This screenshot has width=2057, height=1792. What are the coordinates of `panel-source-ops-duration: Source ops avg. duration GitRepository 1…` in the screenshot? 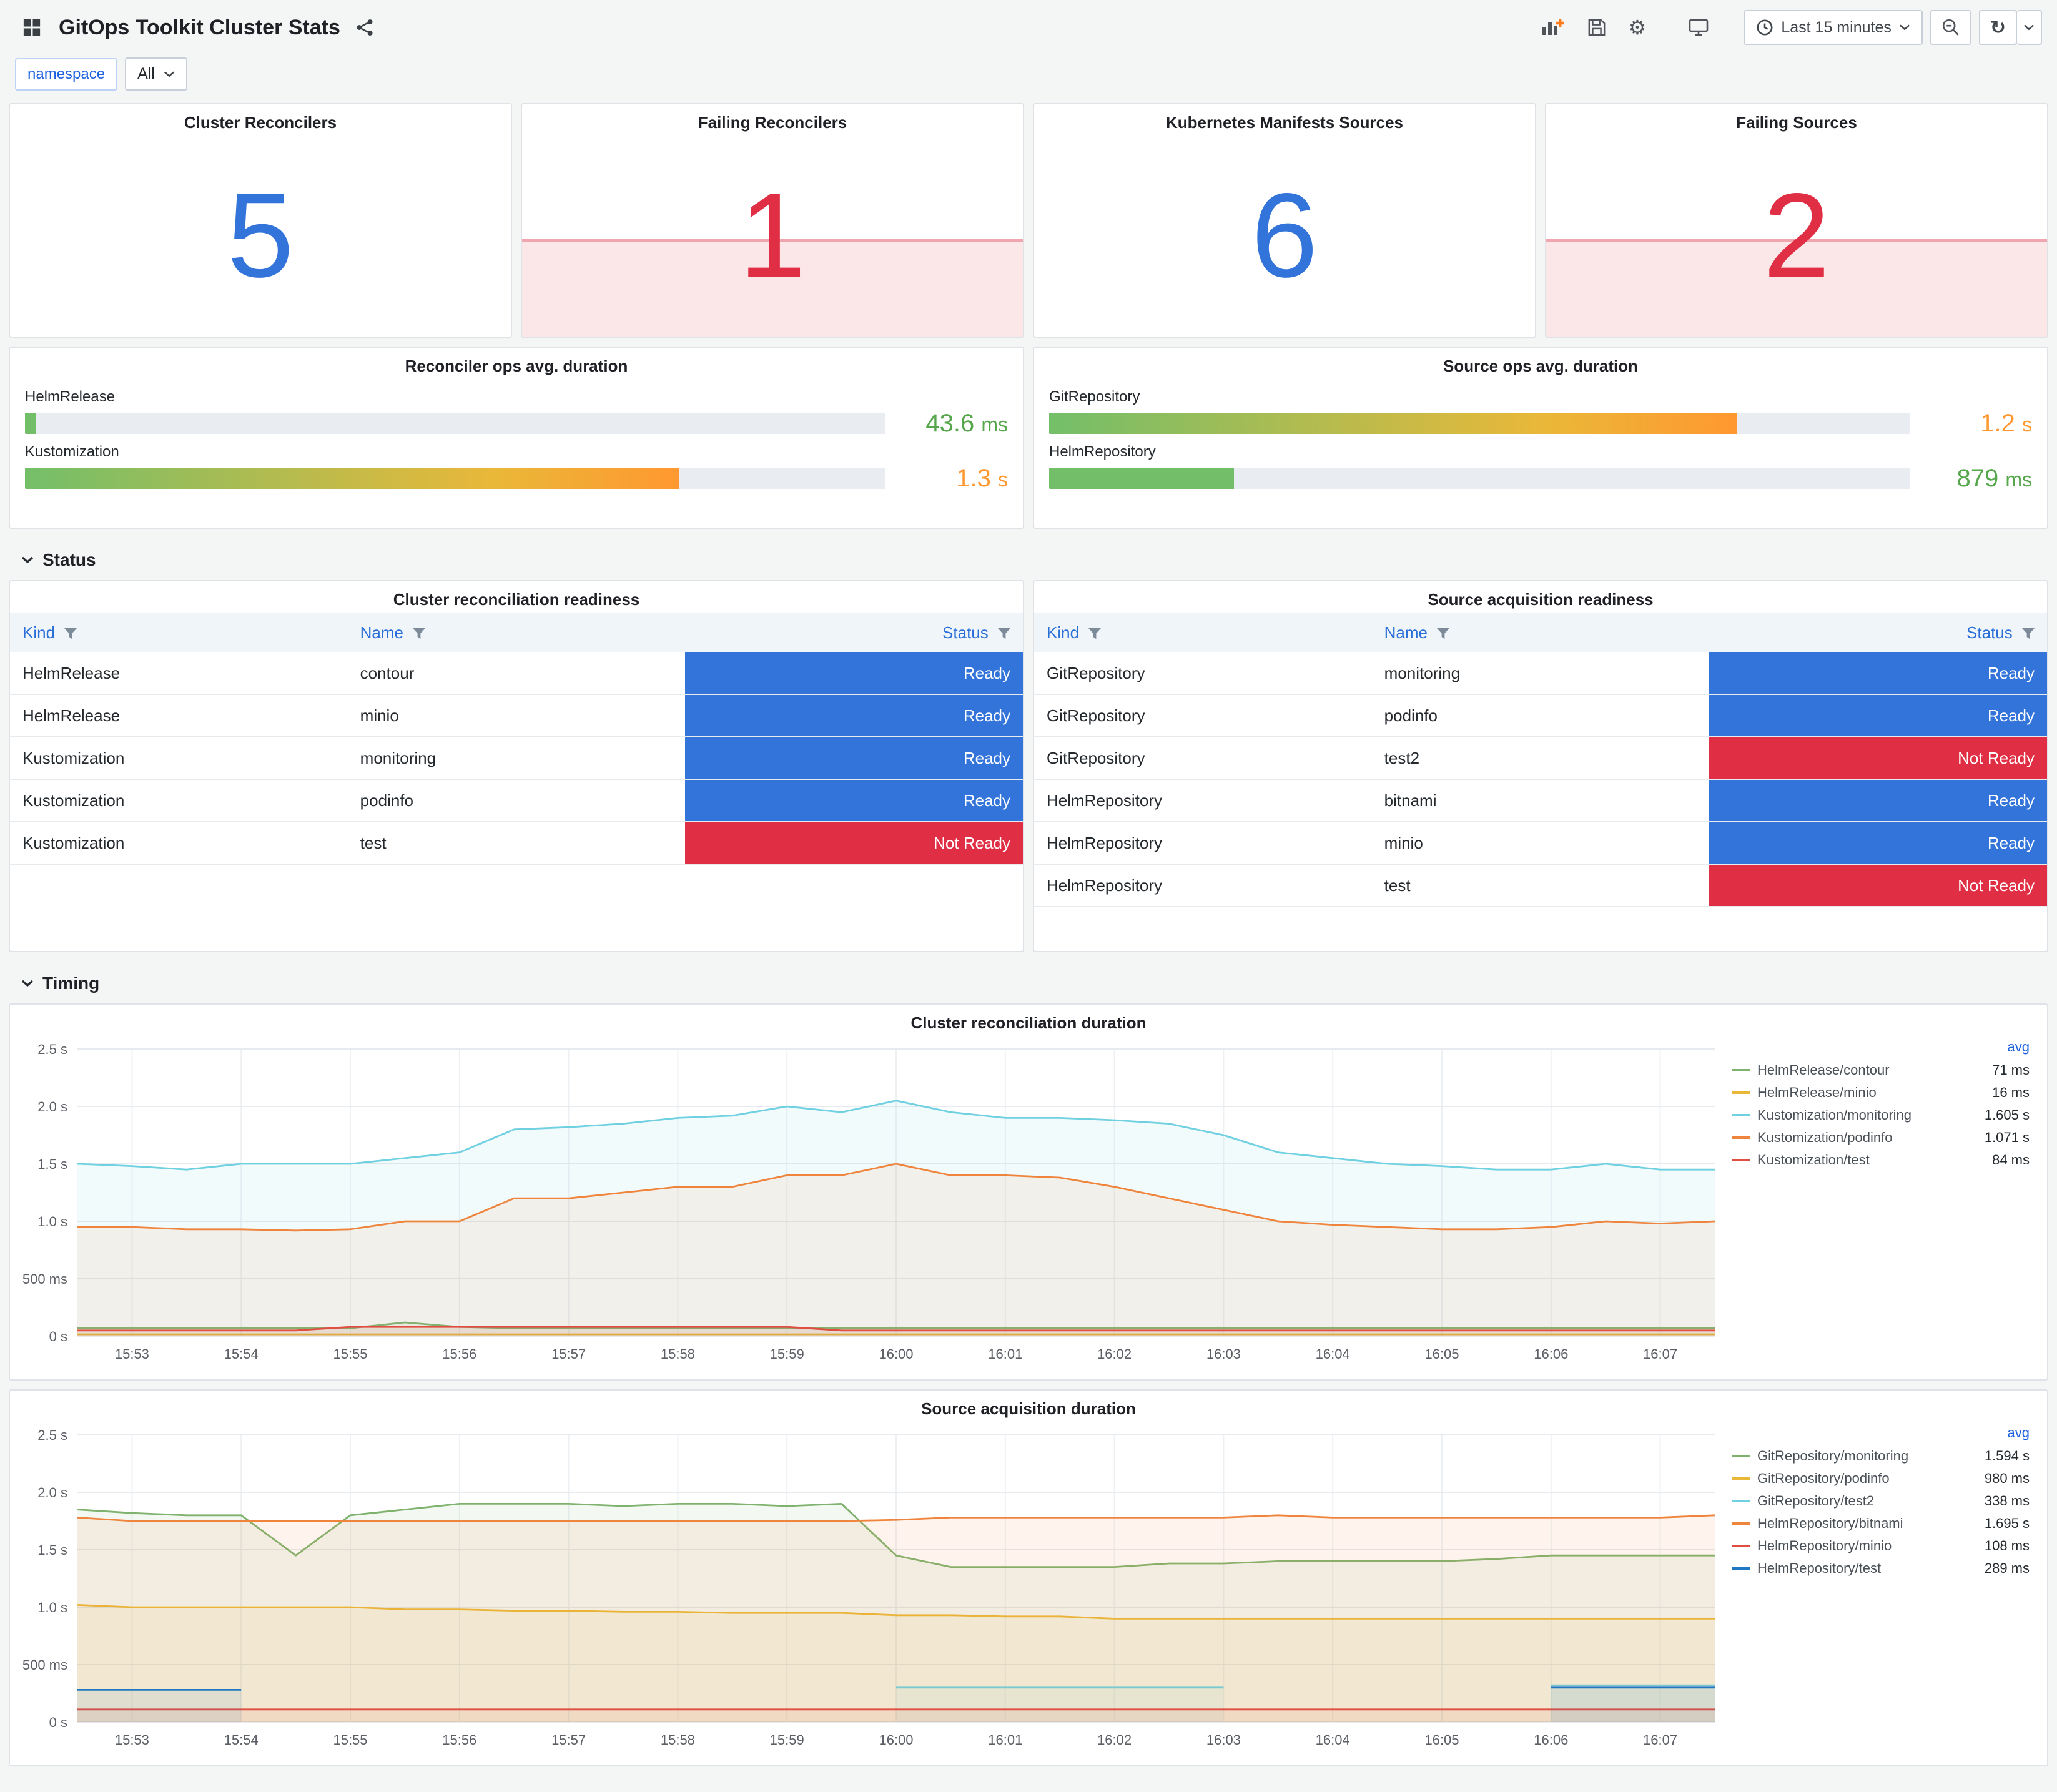 It's located at (1540, 438).